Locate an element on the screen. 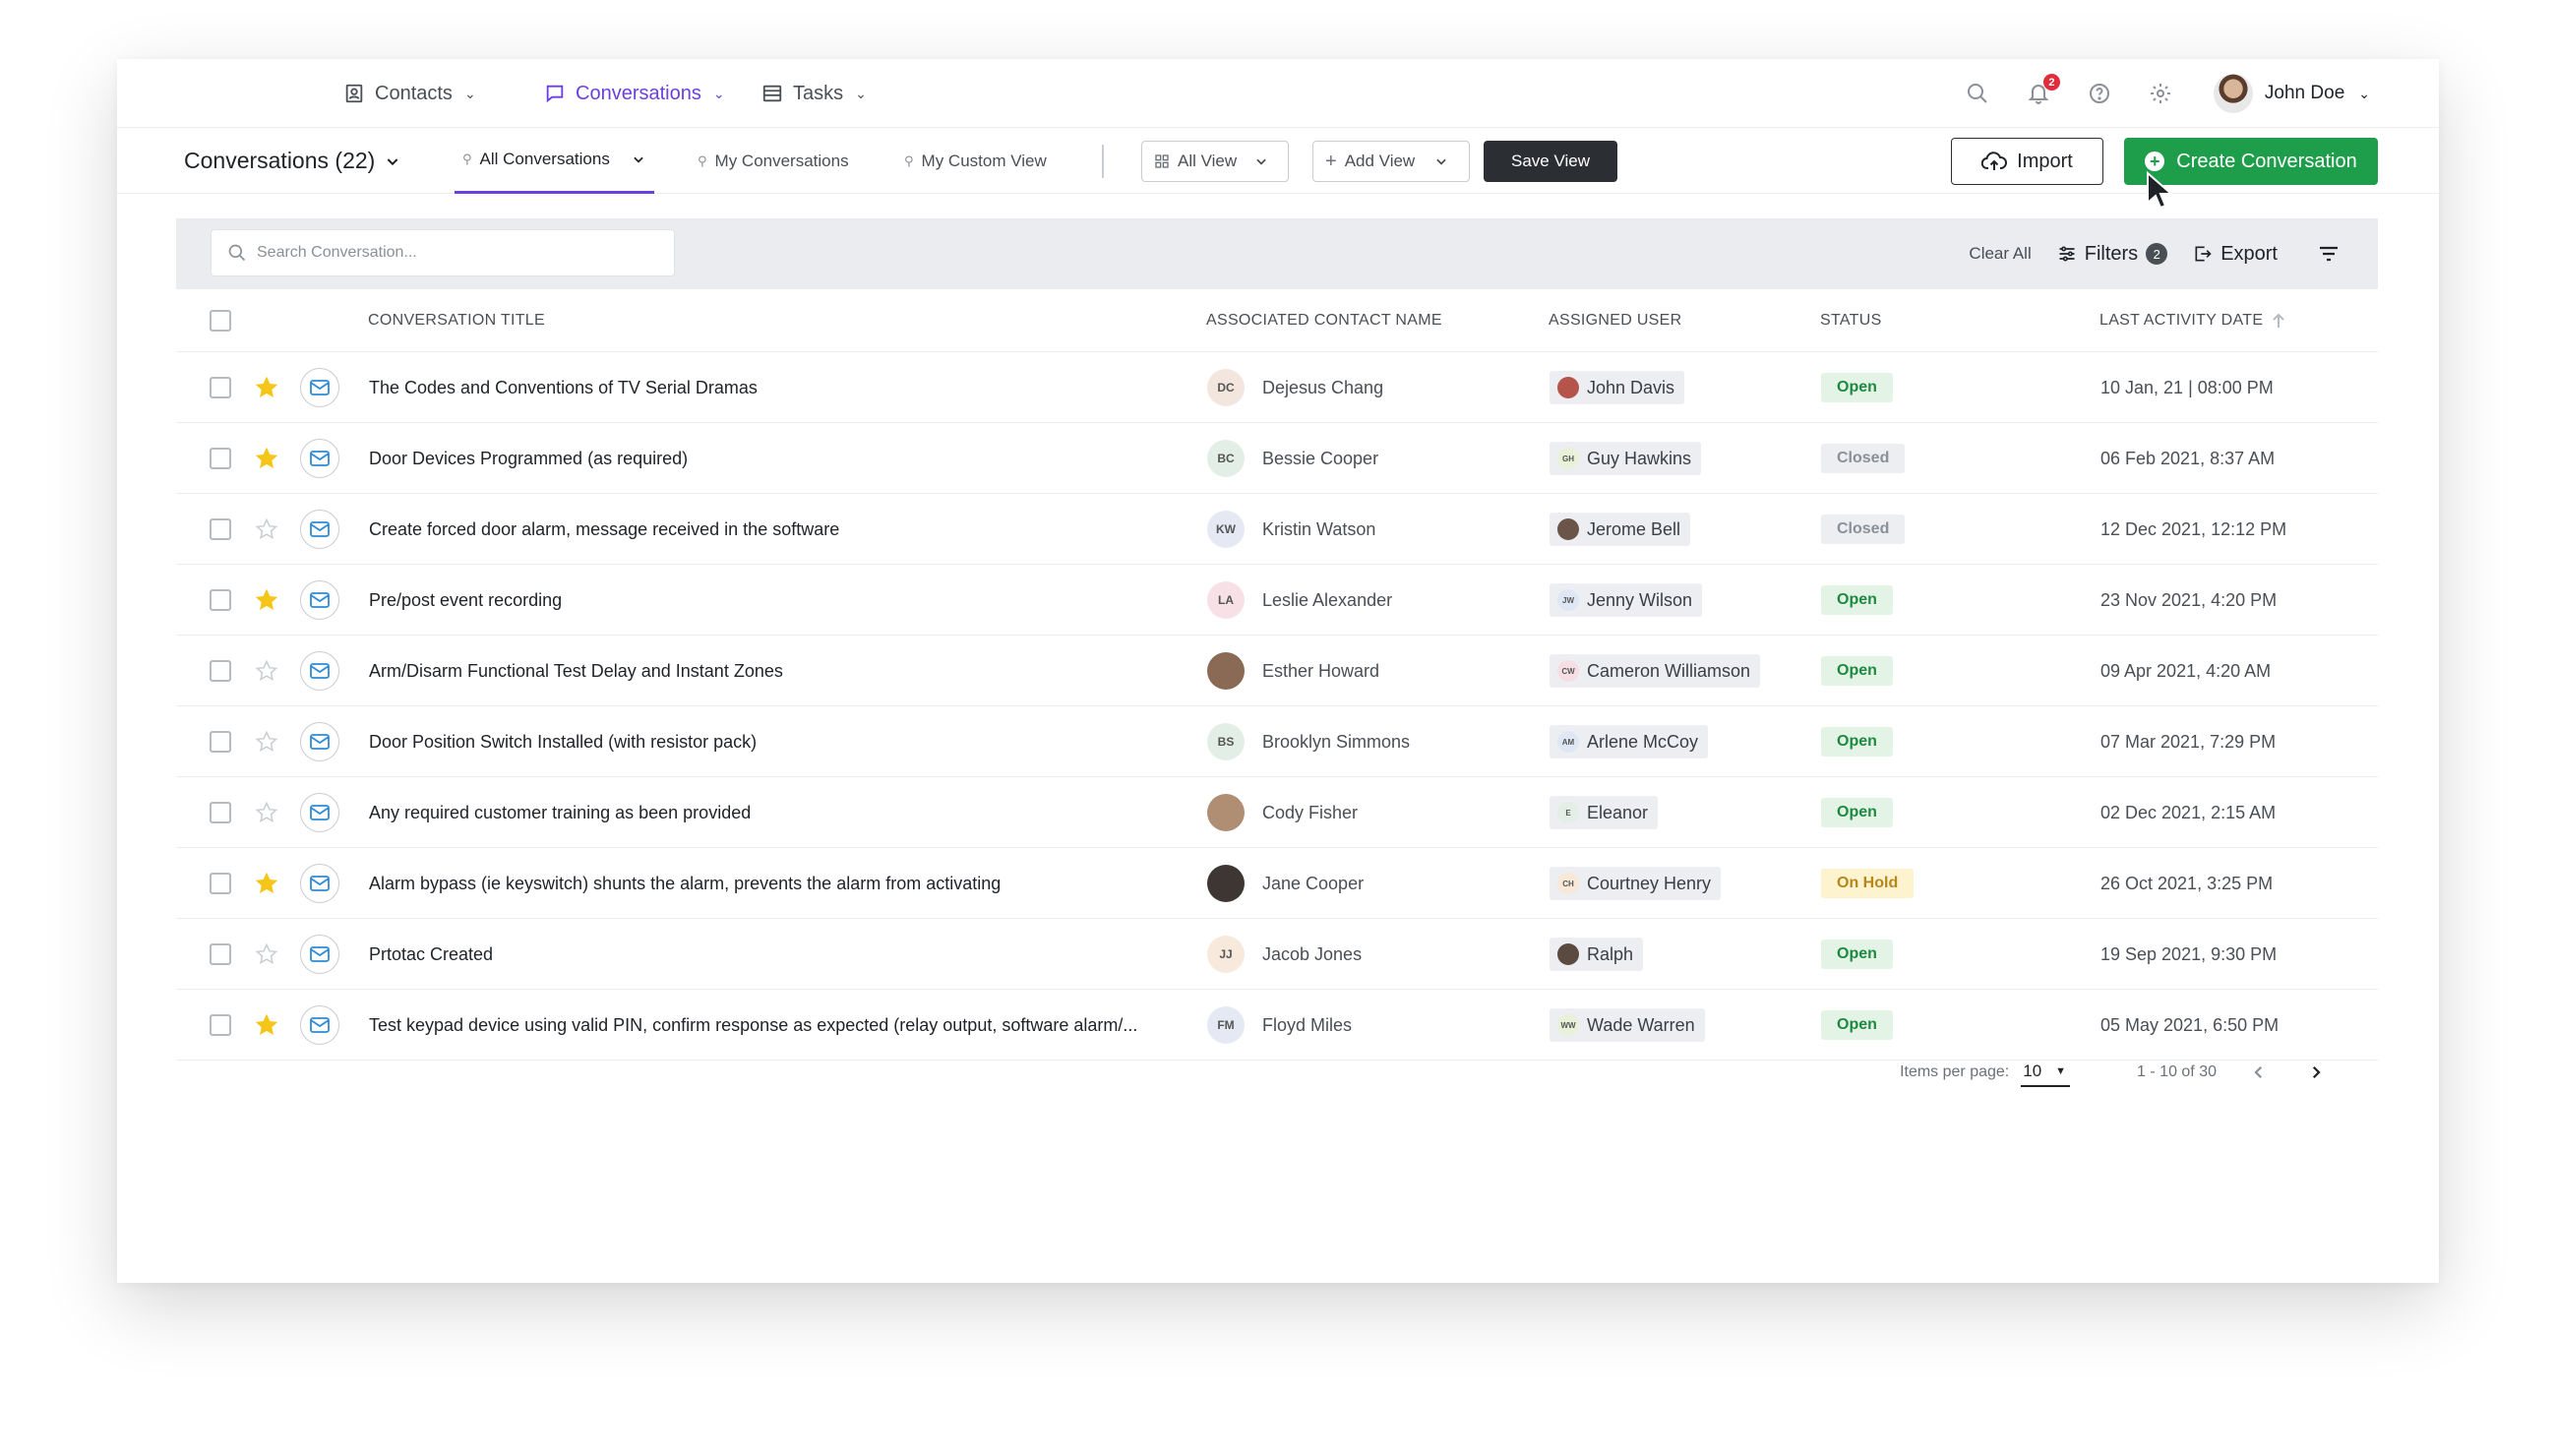 Image resolution: width=2554 pixels, height=1456 pixels. user-chip: WW Wade Warren is located at coordinates (1627, 1025).